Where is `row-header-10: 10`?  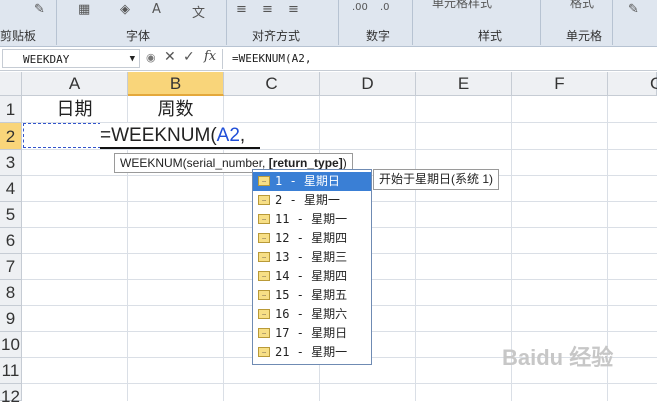
row-header-10: 10 is located at coordinates (11, 345).